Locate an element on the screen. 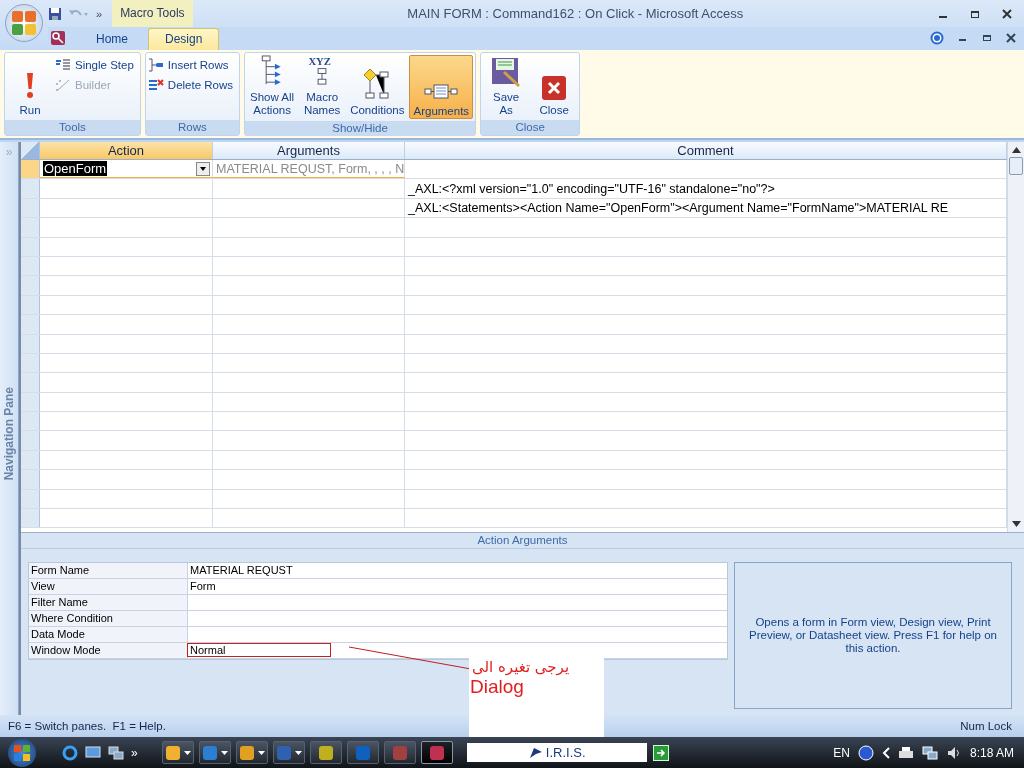  property-label: Data Mode is located at coordinates (108, 634).